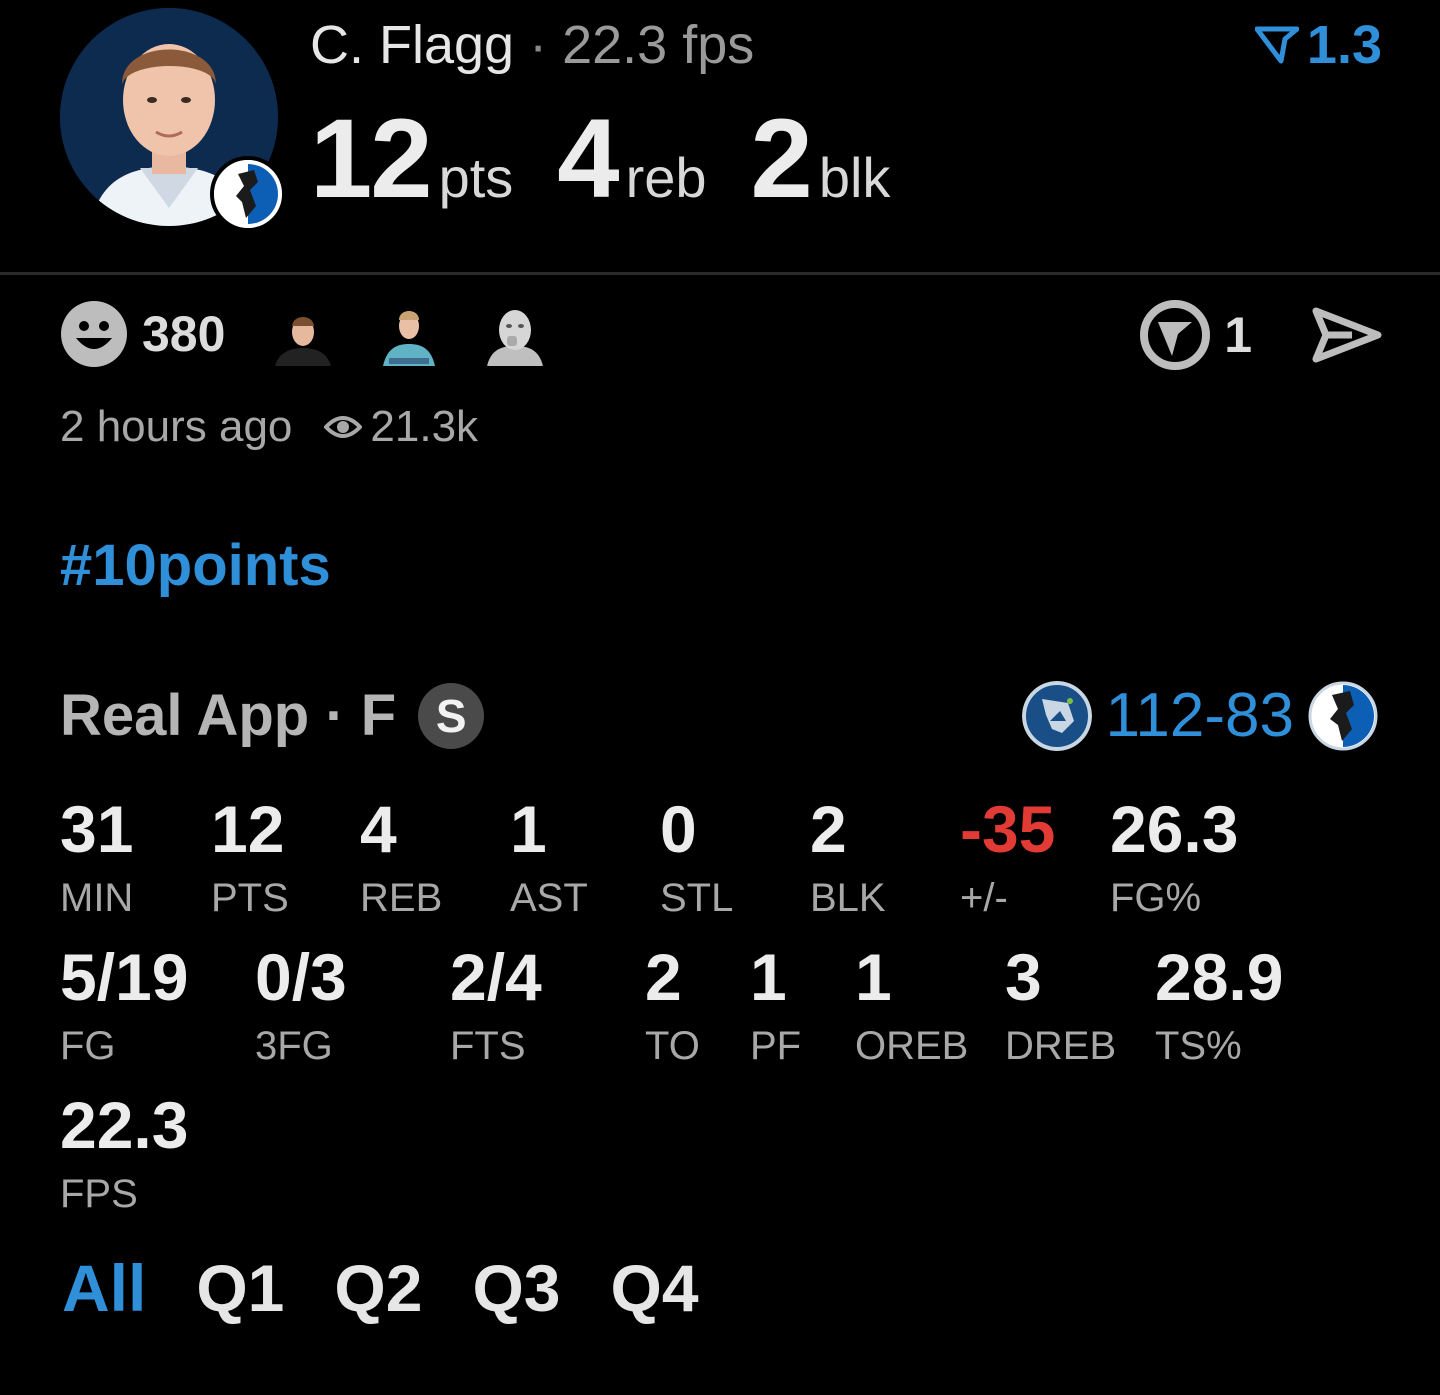  Describe the element at coordinates (1219, 977) in the screenshot. I see `stat-value: 28.9` at that location.